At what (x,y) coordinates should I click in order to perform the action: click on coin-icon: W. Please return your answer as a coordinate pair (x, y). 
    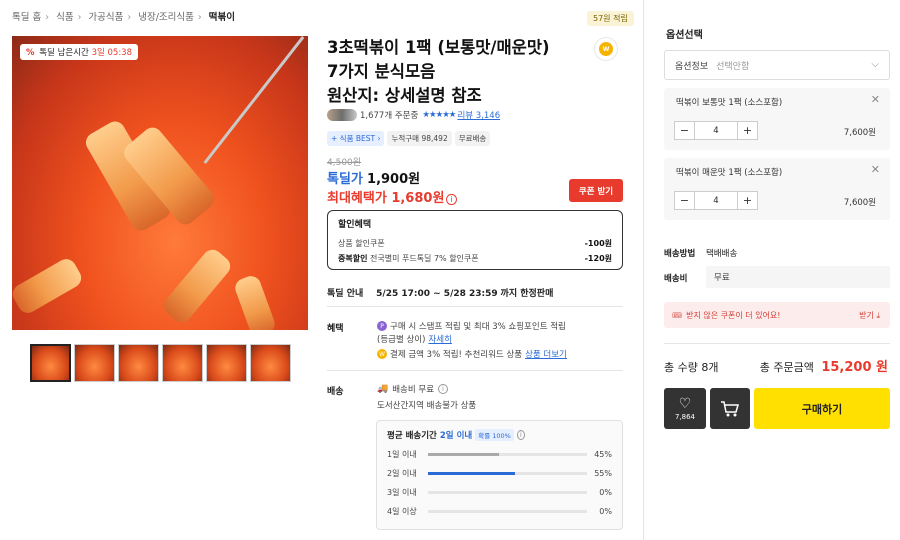
    Looking at the image, I should click on (606, 49).